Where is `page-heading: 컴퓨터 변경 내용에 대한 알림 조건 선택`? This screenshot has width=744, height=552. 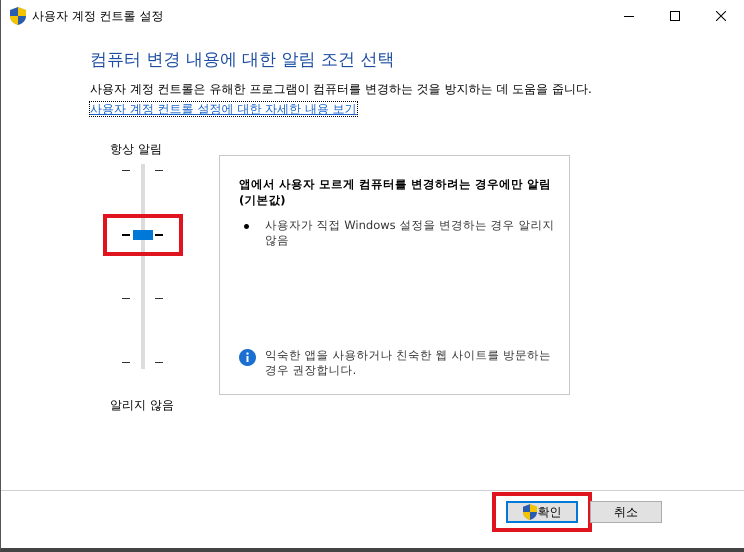
page-heading: 컴퓨터 변경 내용에 대한 알림 조건 선택 is located at coordinates (243, 60).